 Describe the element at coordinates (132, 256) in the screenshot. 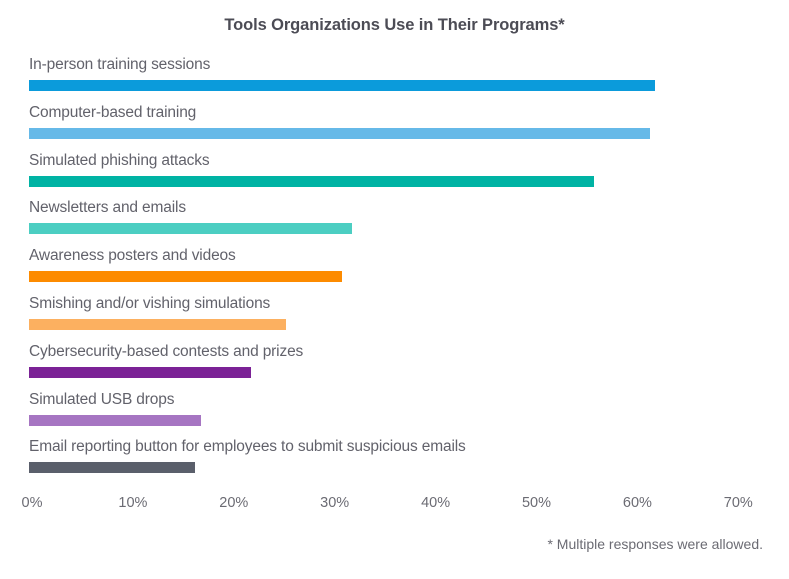

I see `bar-label: Awareness posters and videos` at that location.